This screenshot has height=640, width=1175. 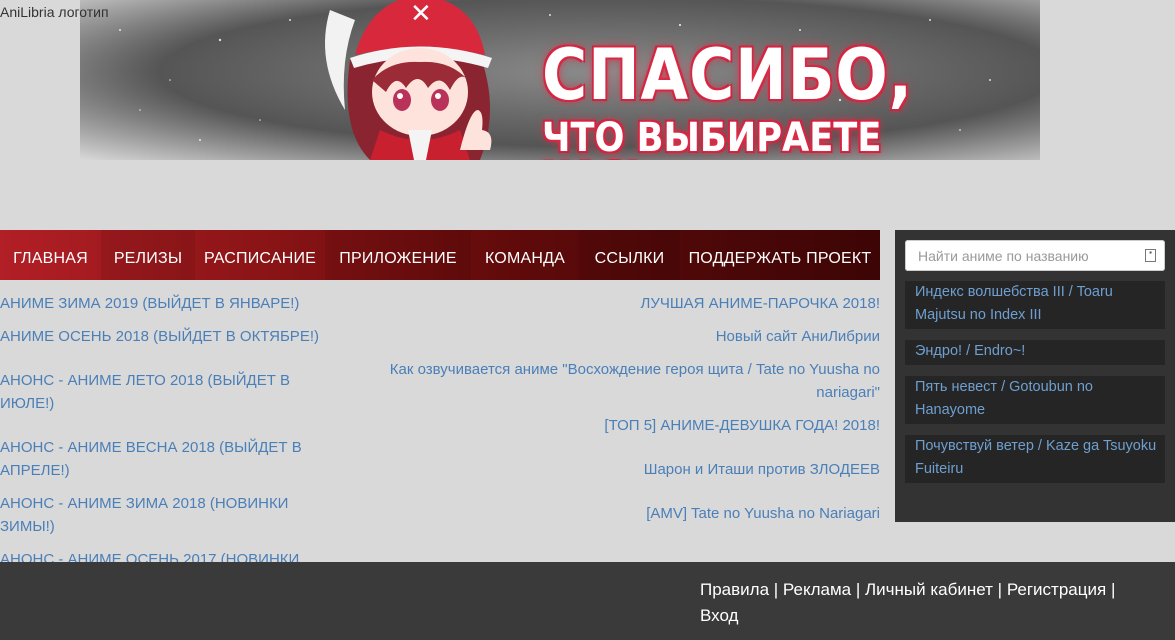 What do you see at coordinates (817, 589) in the screenshot?
I see `footer-link-ads: Реклама` at bounding box center [817, 589].